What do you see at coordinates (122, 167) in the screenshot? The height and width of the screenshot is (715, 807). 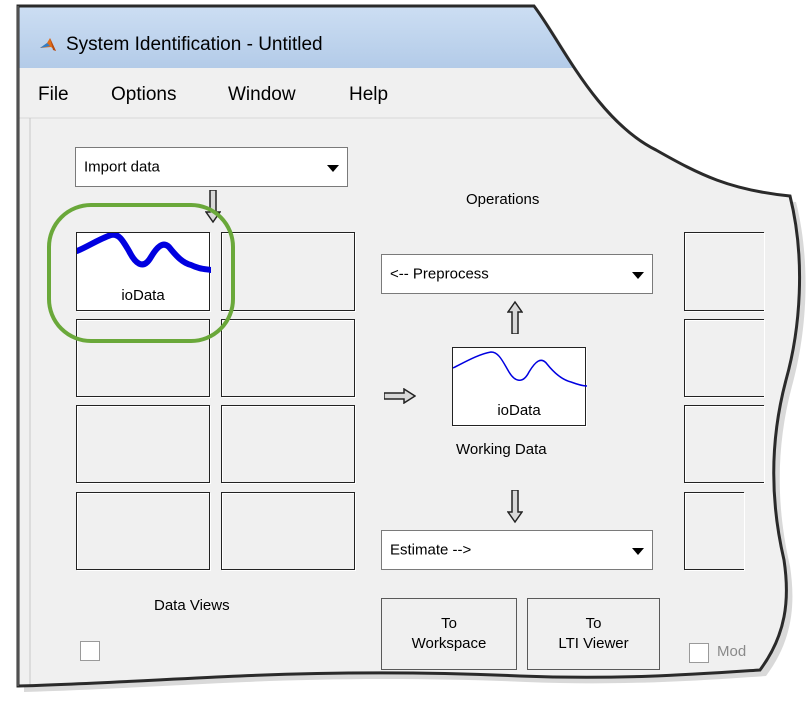 I see `import-data-value: Import data` at bounding box center [122, 167].